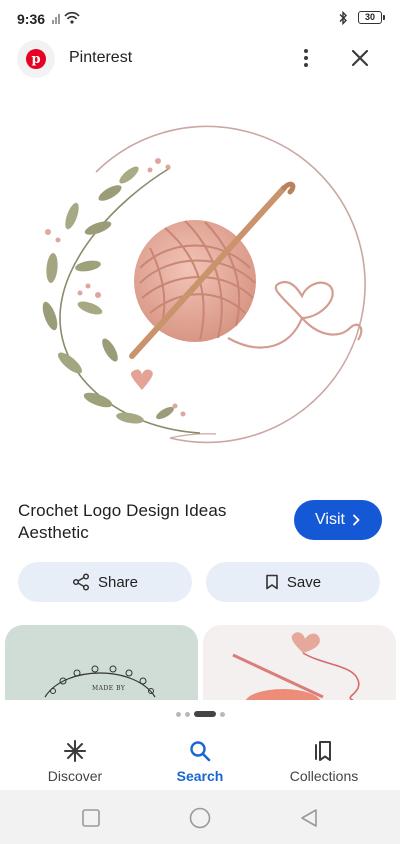 The height and width of the screenshot is (844, 400). Describe the element at coordinates (306, 58) in the screenshot. I see `more-options-icon` at that location.